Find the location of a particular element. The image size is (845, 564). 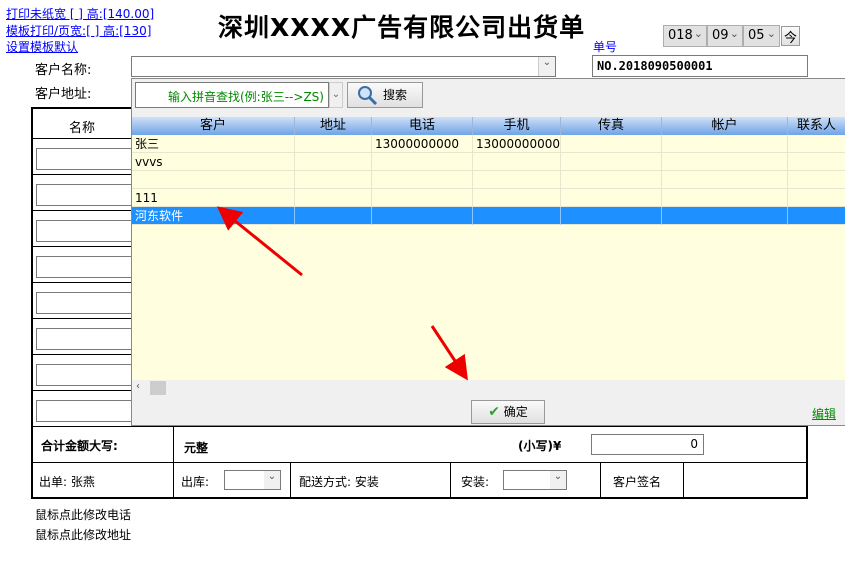

day-value: 05 is located at coordinates (756, 35).